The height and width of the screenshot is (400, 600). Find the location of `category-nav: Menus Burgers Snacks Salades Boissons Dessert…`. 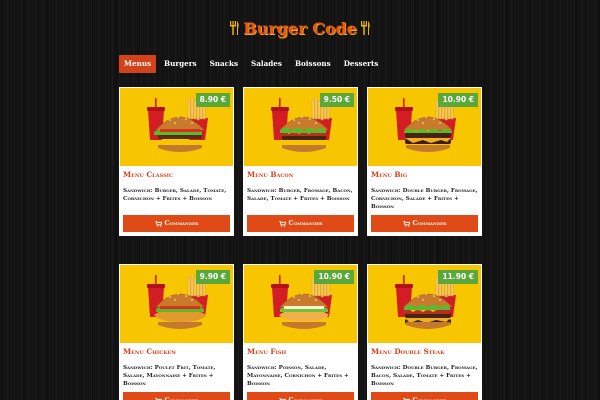

category-nav: Menus Burgers Snacks Salades Boissons Dessert… is located at coordinates (251, 64).